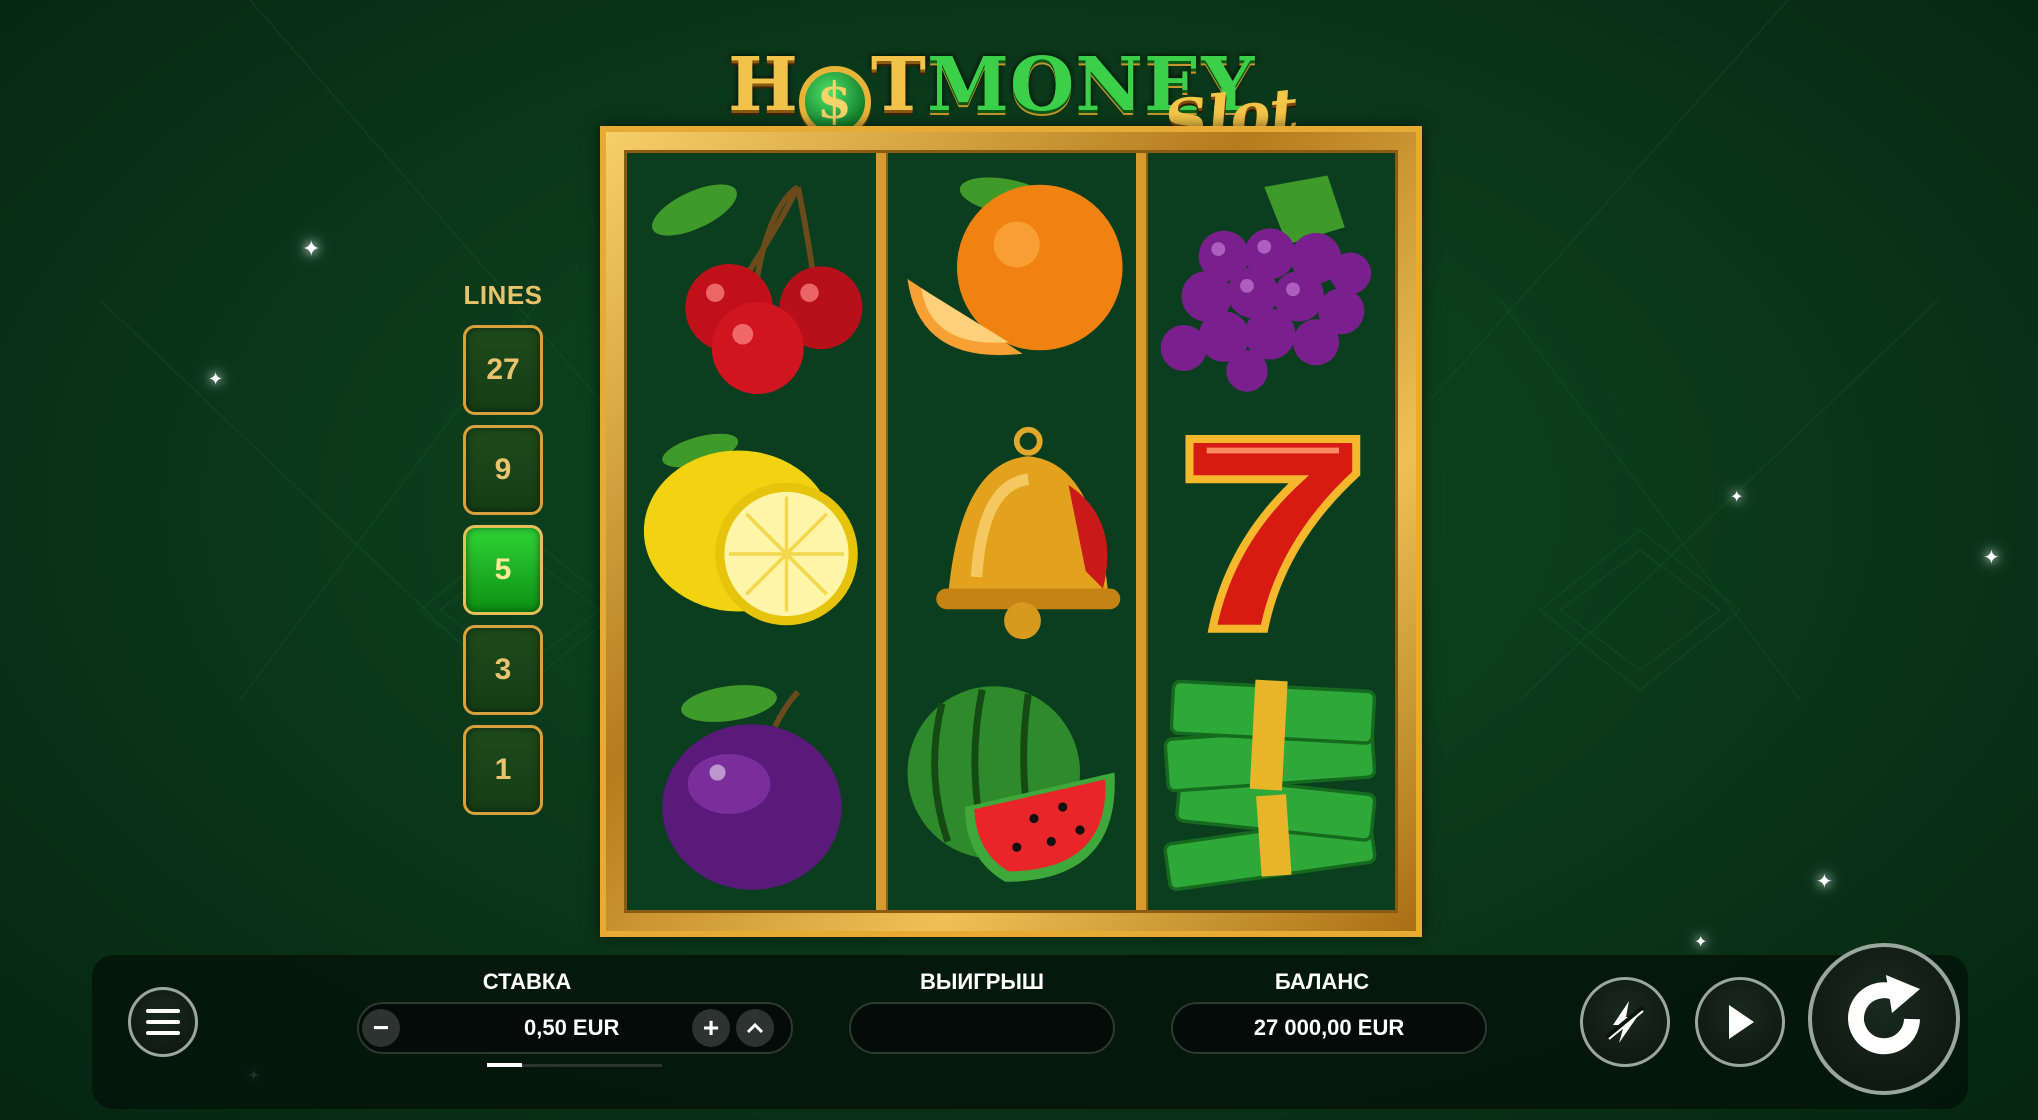 The width and height of the screenshot is (2038, 1120). Describe the element at coordinates (982, 1028) in the screenshot. I see `win-field` at that location.